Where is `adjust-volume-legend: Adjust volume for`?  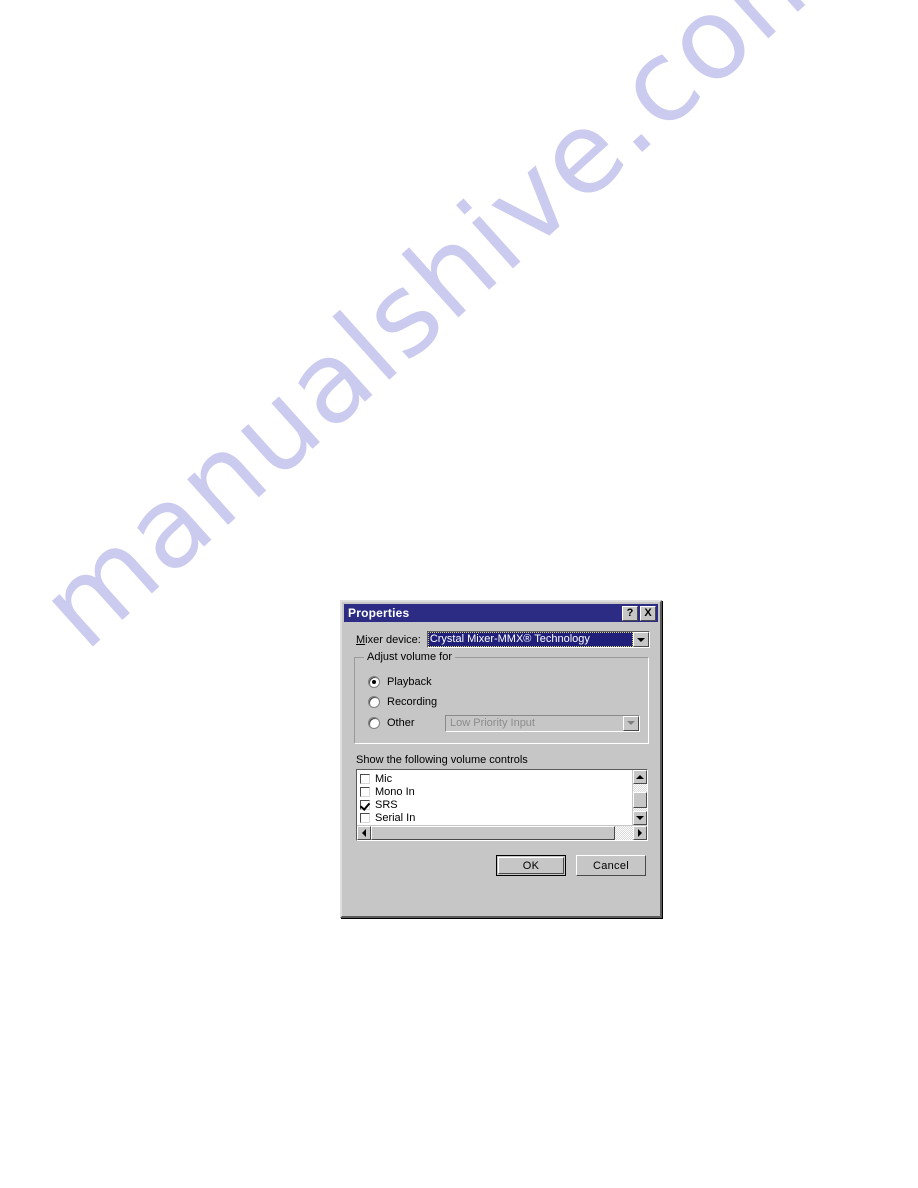 adjust-volume-legend: Adjust volume for is located at coordinates (409, 657).